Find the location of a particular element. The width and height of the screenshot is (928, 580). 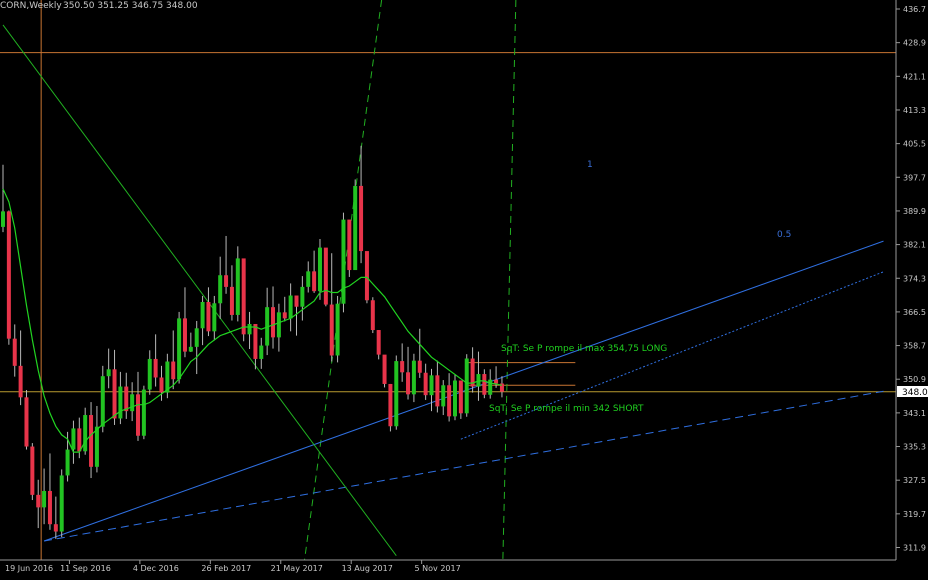

time-tick-label: 4 Dec 2016 is located at coordinates (156, 568).